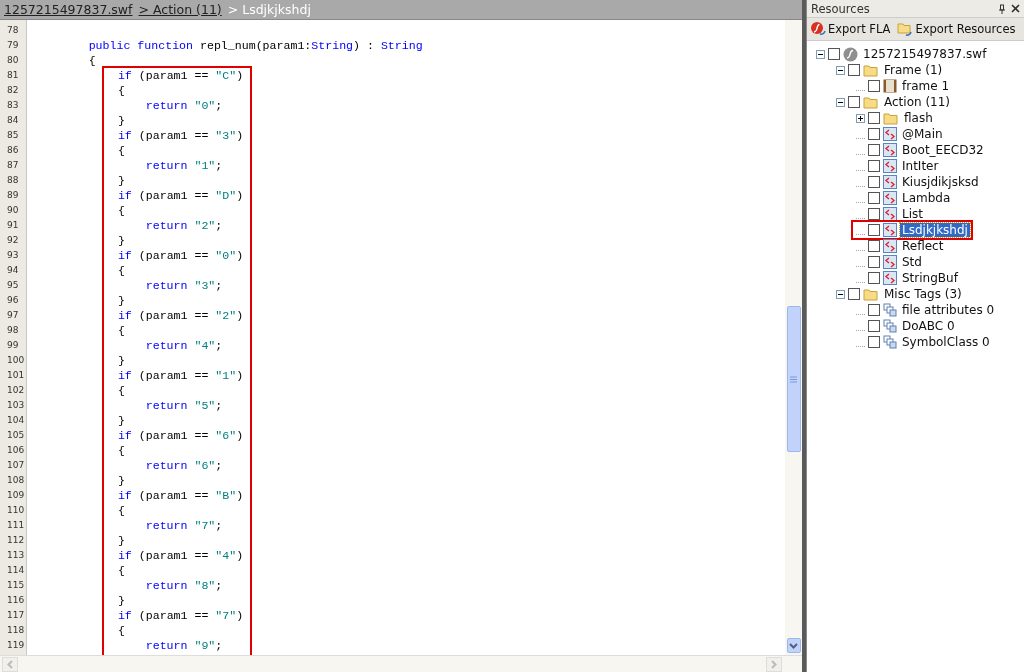 Image resolution: width=1024 pixels, height=672 pixels. What do you see at coordinates (13, 225) in the screenshot?
I see `line-number: 91` at bounding box center [13, 225].